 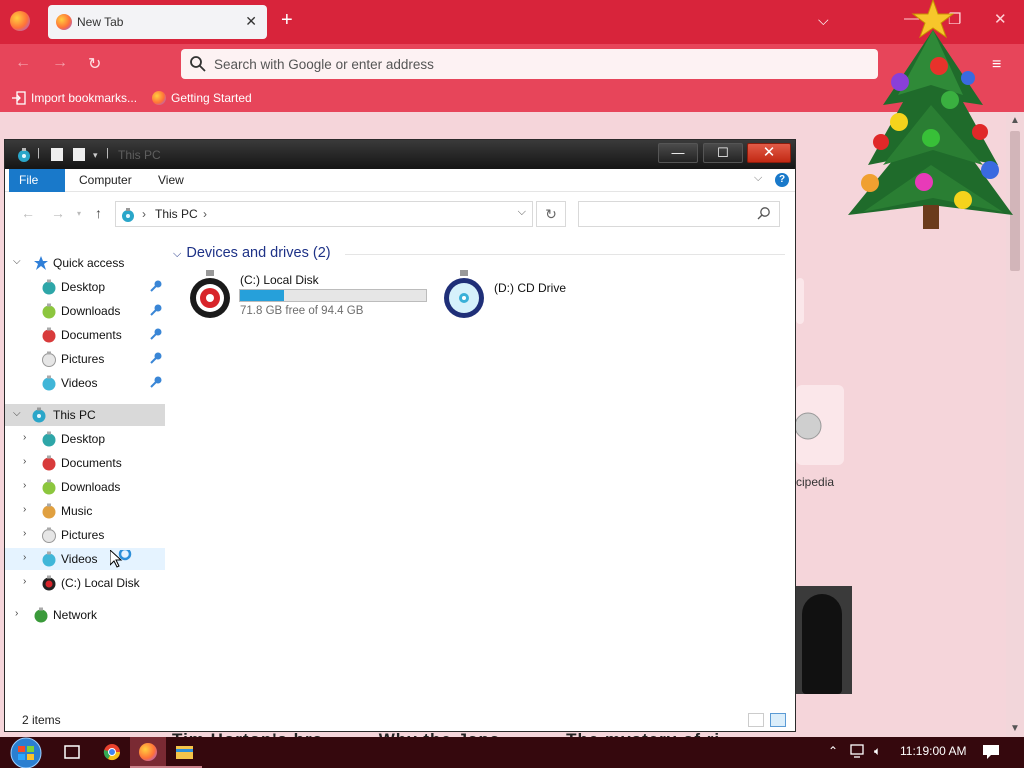 What do you see at coordinates (800, 301) in the screenshot?
I see `shortcut-tile` at bounding box center [800, 301].